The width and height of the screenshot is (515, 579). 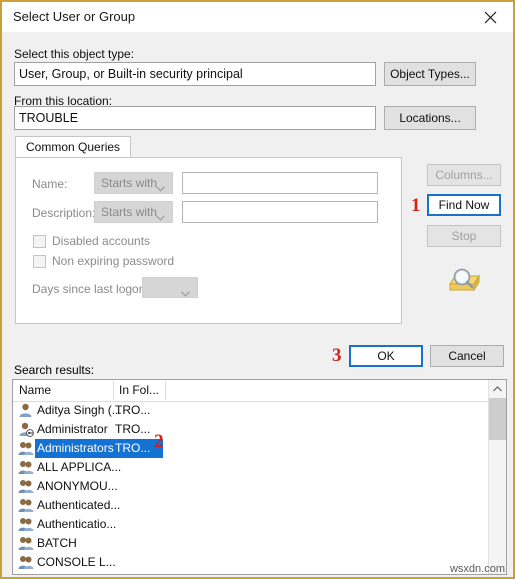 What do you see at coordinates (497, 477) in the screenshot?
I see `list-scrollbar` at bounding box center [497, 477].